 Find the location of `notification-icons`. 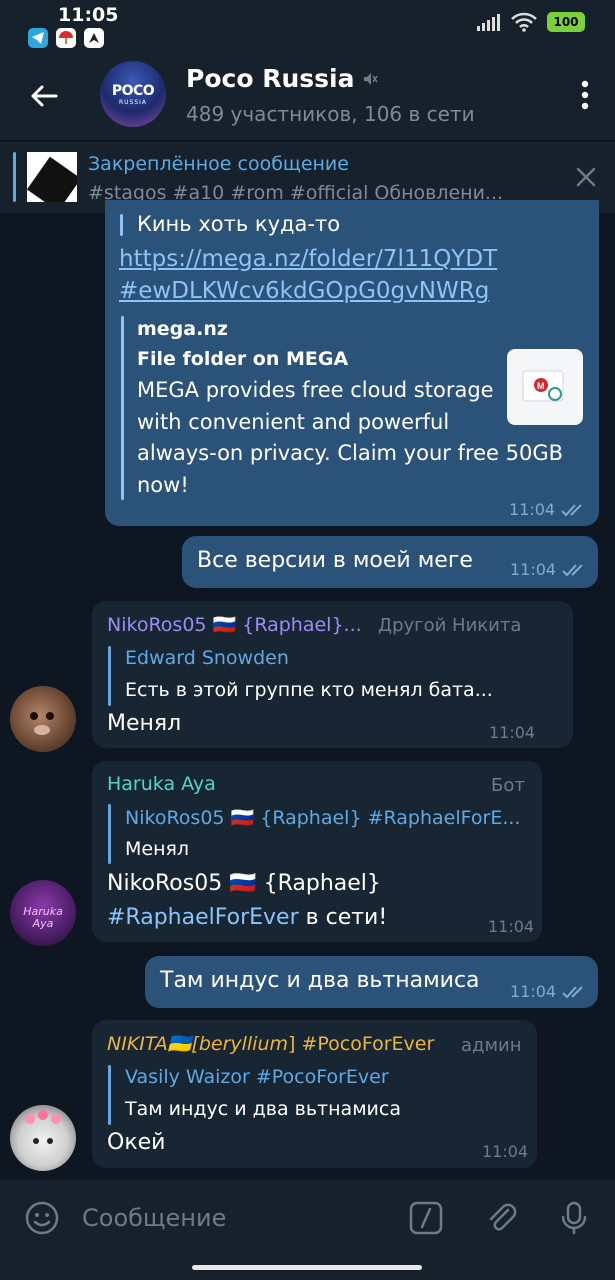

notification-icons is located at coordinates (66, 38).